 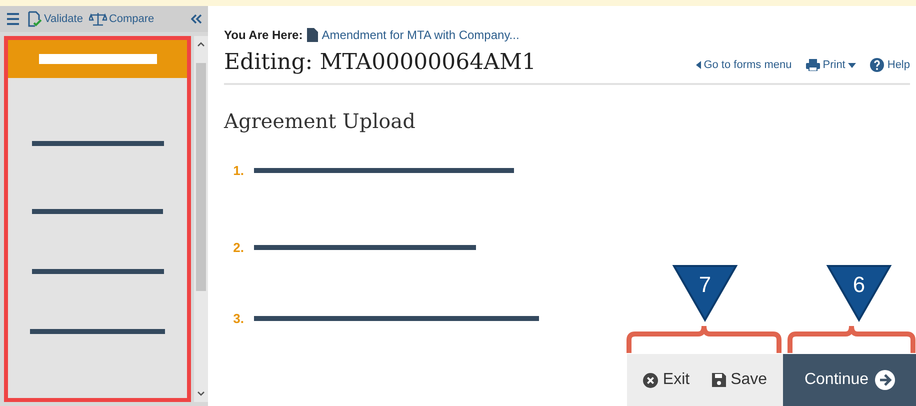 What do you see at coordinates (884, 380) in the screenshot?
I see `arrow-right-icon` at bounding box center [884, 380].